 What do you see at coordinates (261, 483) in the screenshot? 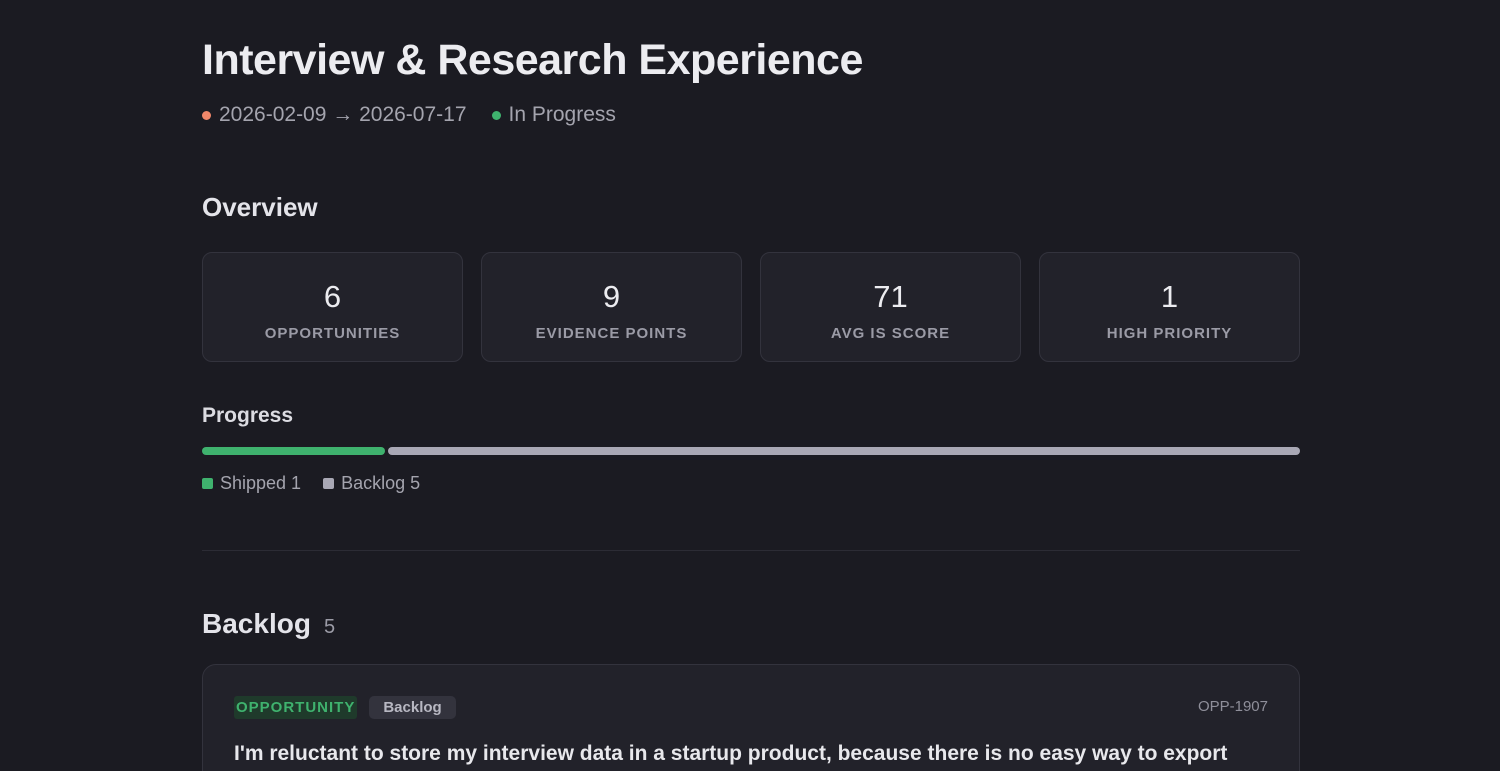
I see `legend-label: Shipped 1` at bounding box center [261, 483].